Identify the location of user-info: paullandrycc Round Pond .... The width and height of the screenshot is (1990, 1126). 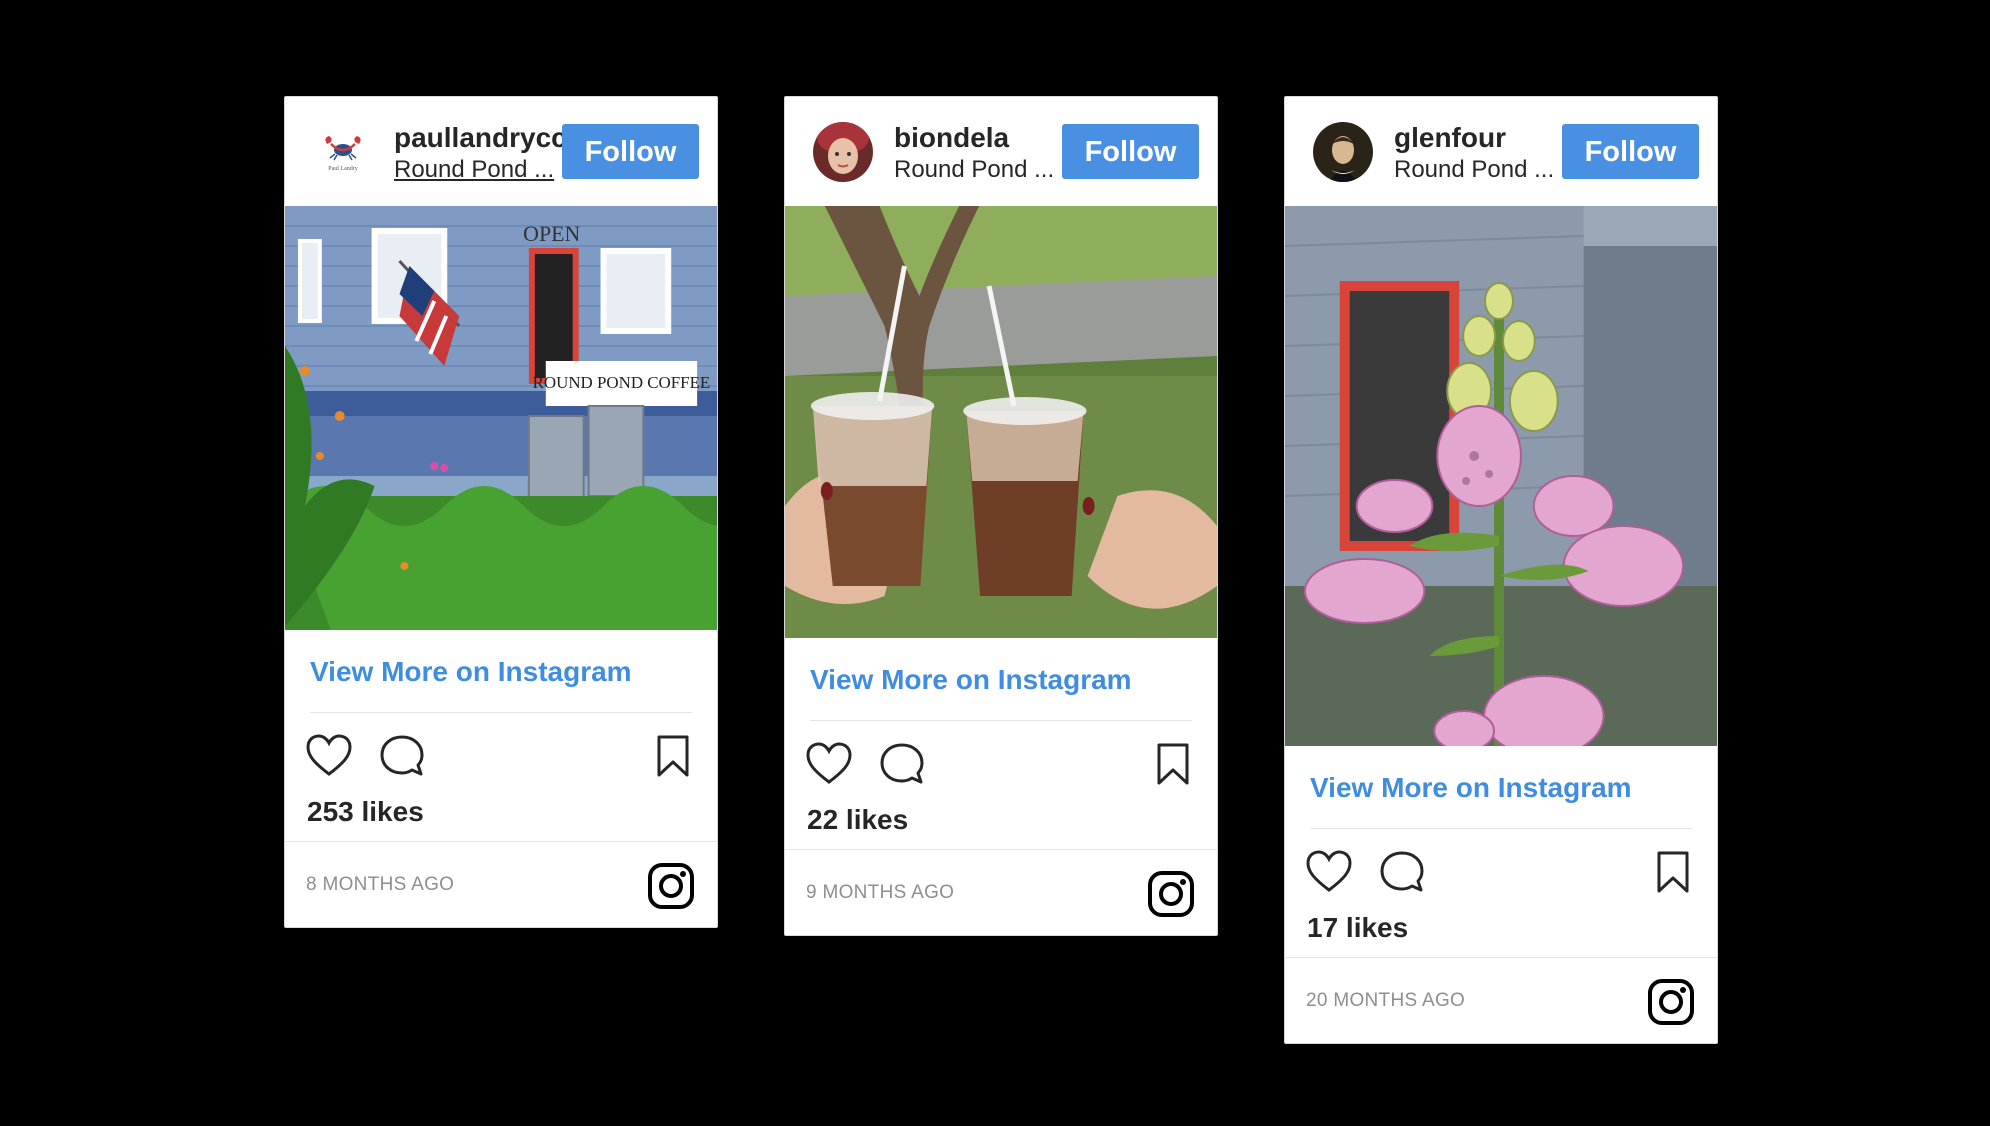
(479, 153).